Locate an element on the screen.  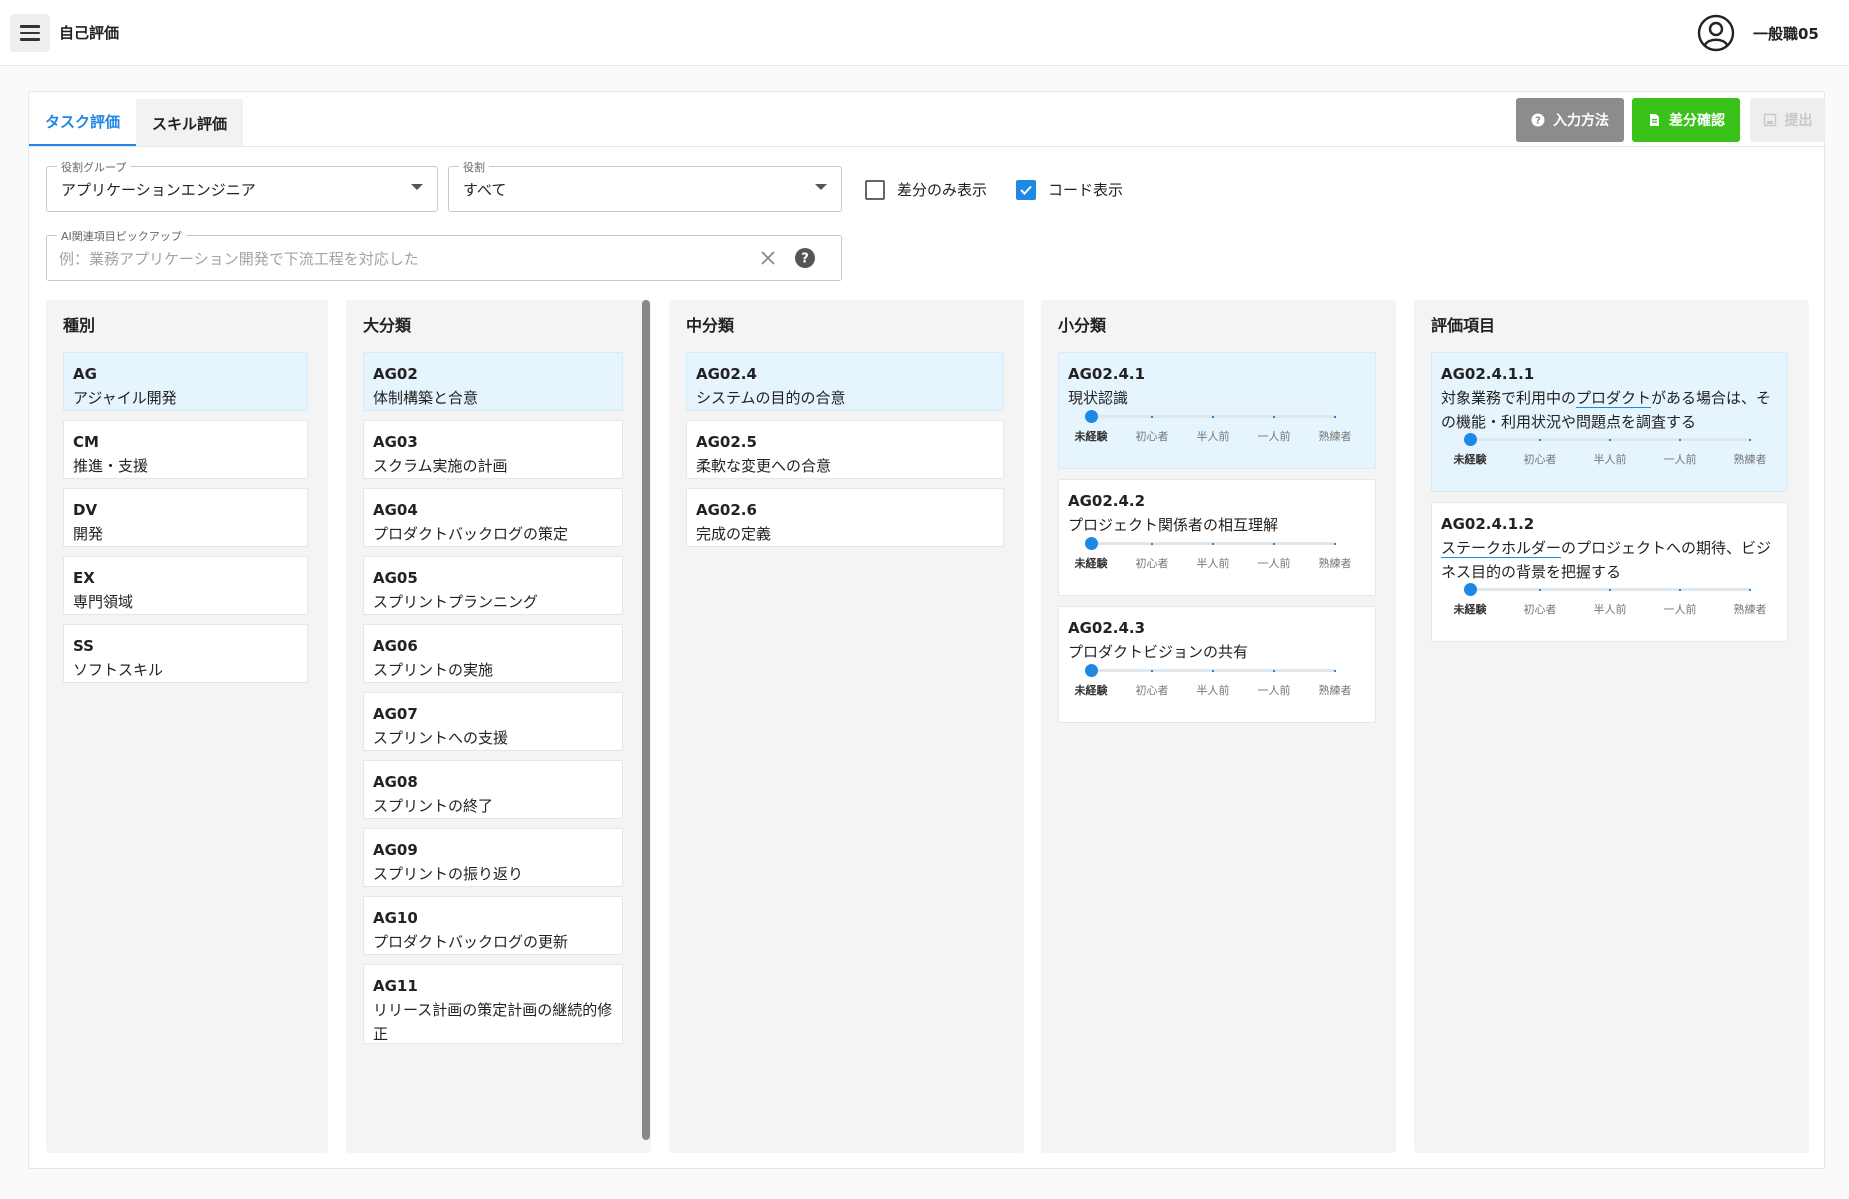
code-display-label: コード表示 is located at coordinates (1086, 190).